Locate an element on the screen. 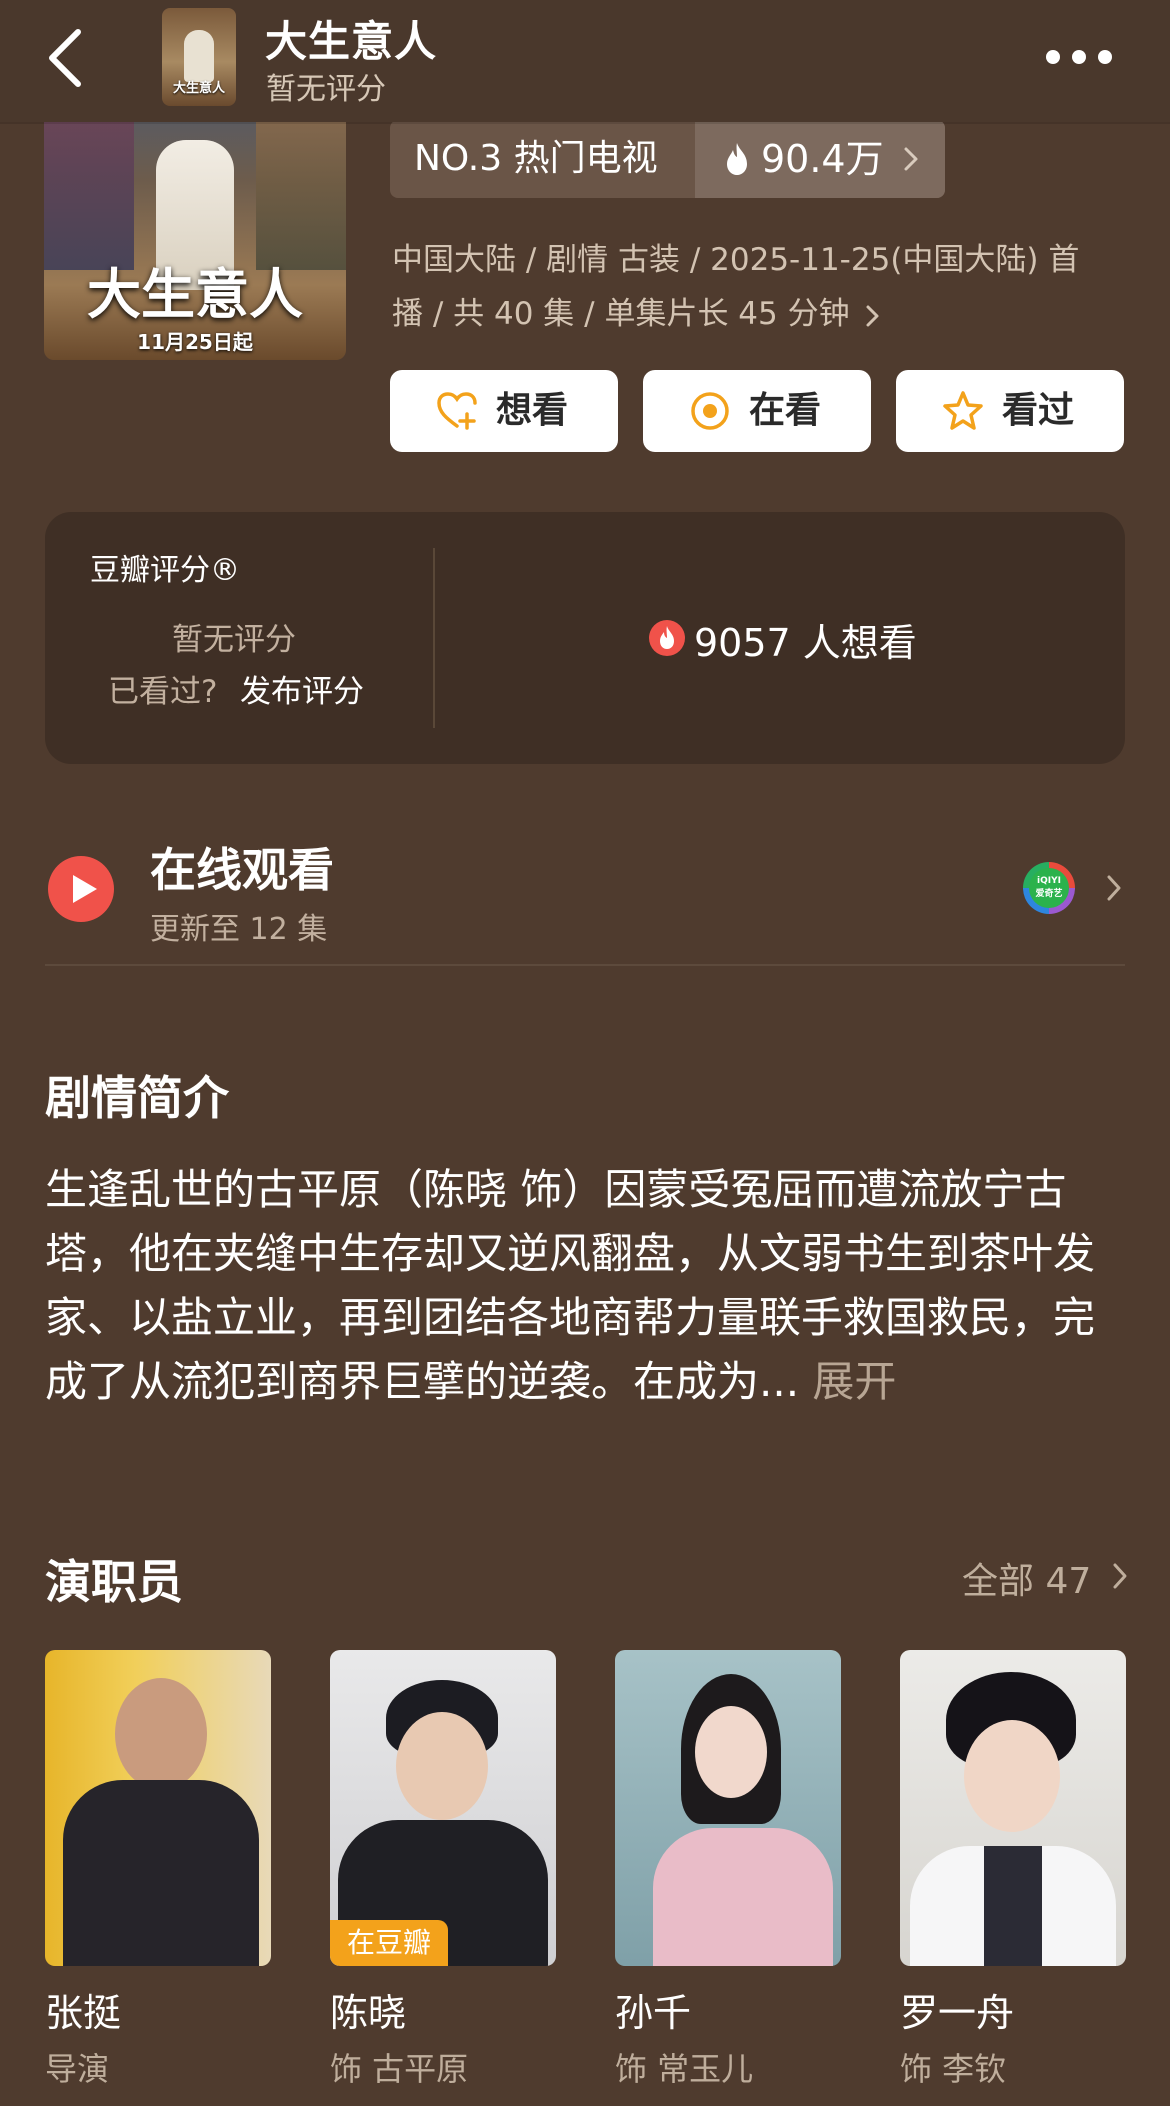 Image resolution: width=1170 pixels, height=2106 pixels. watched-label: 看过 is located at coordinates (1038, 410).